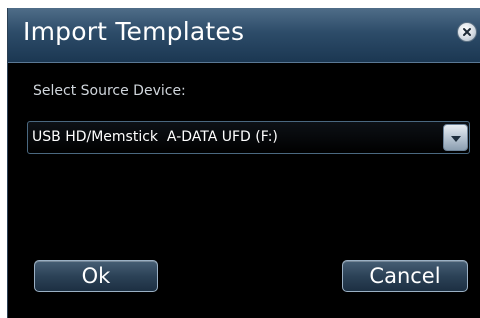 The height and width of the screenshot is (318, 480). I want to click on chevron-down-icon, so click(456, 137).